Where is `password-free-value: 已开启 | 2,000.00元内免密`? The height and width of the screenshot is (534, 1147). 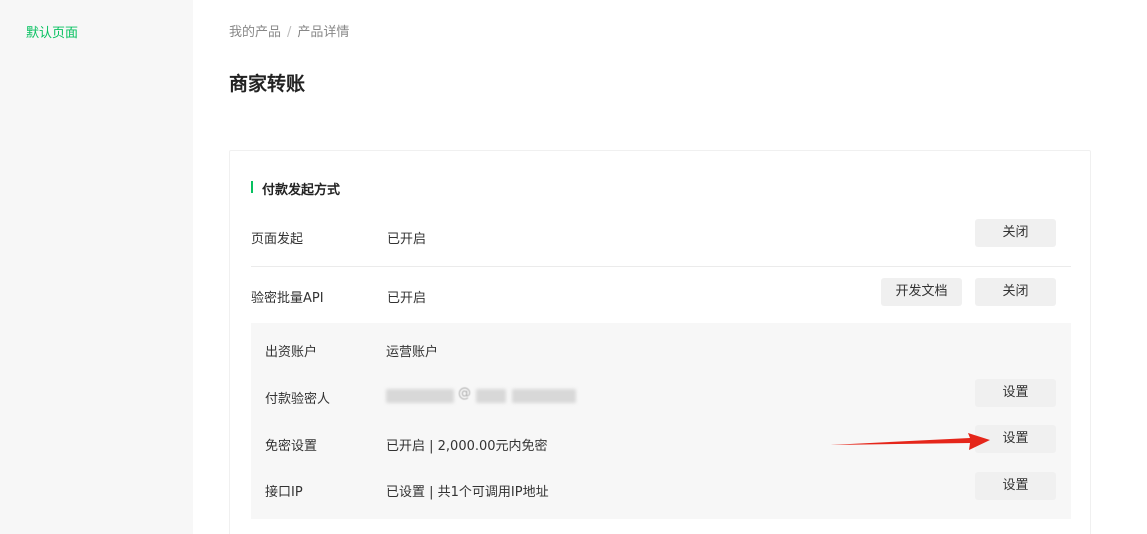 password-free-value: 已开启 | 2,000.00元内免密 is located at coordinates (467, 446).